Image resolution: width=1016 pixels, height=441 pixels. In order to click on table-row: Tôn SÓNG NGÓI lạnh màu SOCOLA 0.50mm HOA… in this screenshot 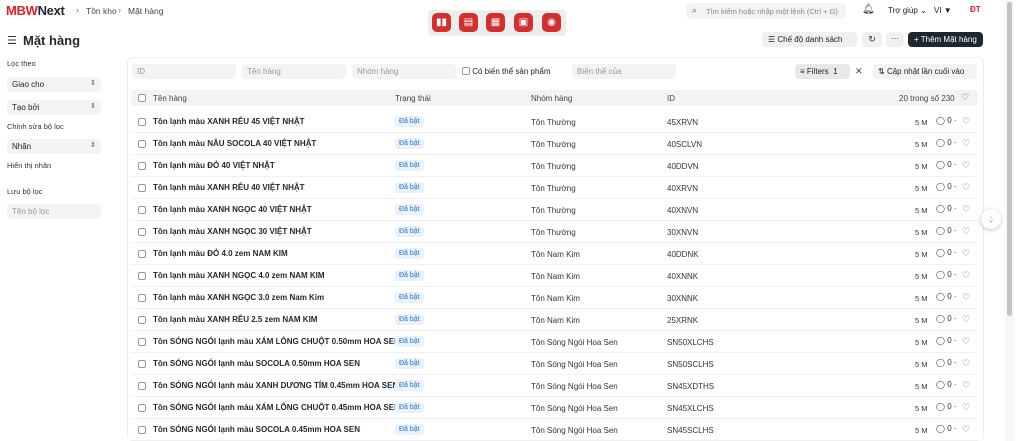, I will do `click(554, 364)`.